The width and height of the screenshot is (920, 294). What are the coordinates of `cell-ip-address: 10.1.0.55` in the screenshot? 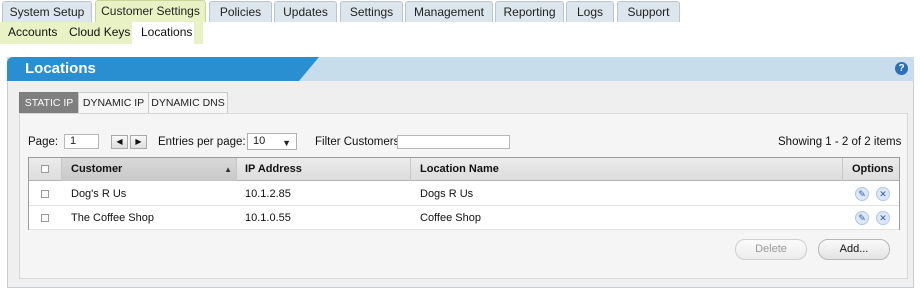 It's located at (268, 218).